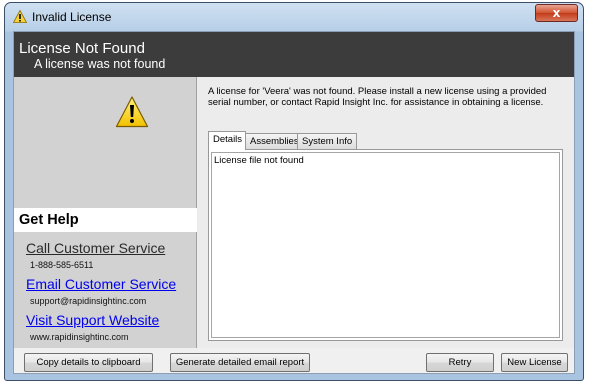 The height and width of the screenshot is (385, 590). Describe the element at coordinates (272, 141) in the screenshot. I see `tab-assemblies: Assemblies` at that location.